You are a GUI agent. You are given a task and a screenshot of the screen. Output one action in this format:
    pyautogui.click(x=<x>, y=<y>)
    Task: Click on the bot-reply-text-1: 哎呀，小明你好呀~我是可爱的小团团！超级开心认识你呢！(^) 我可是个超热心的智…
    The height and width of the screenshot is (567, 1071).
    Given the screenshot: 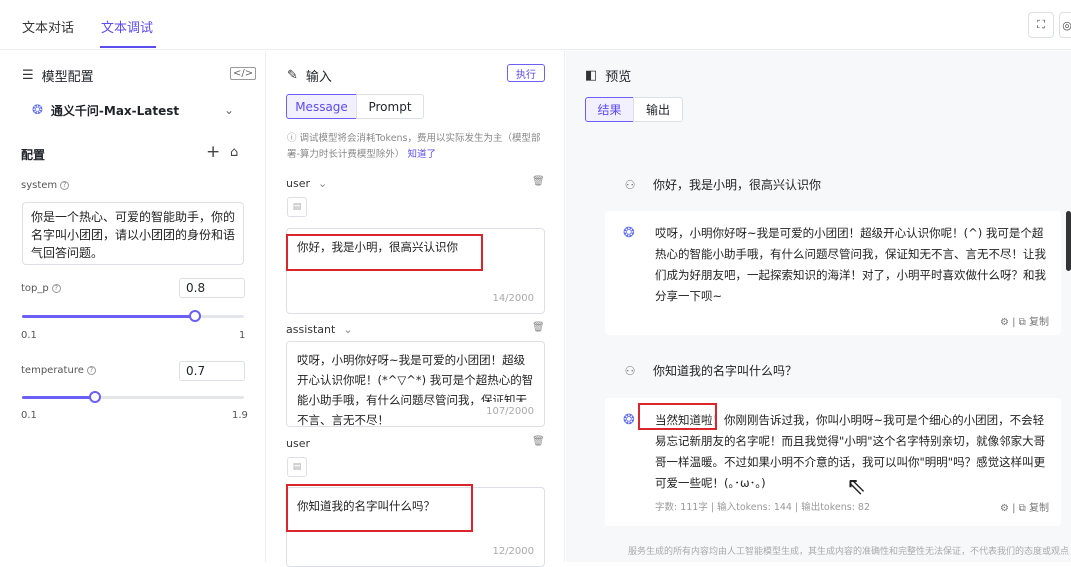 What is the action you would take?
    pyautogui.click(x=850, y=264)
    